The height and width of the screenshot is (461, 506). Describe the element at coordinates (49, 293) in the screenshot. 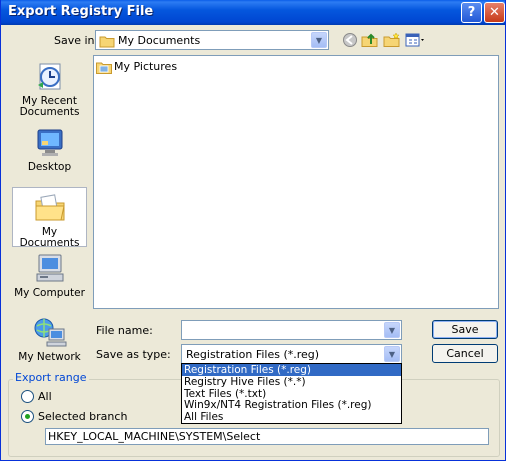

I see `place-label: My Computer` at that location.